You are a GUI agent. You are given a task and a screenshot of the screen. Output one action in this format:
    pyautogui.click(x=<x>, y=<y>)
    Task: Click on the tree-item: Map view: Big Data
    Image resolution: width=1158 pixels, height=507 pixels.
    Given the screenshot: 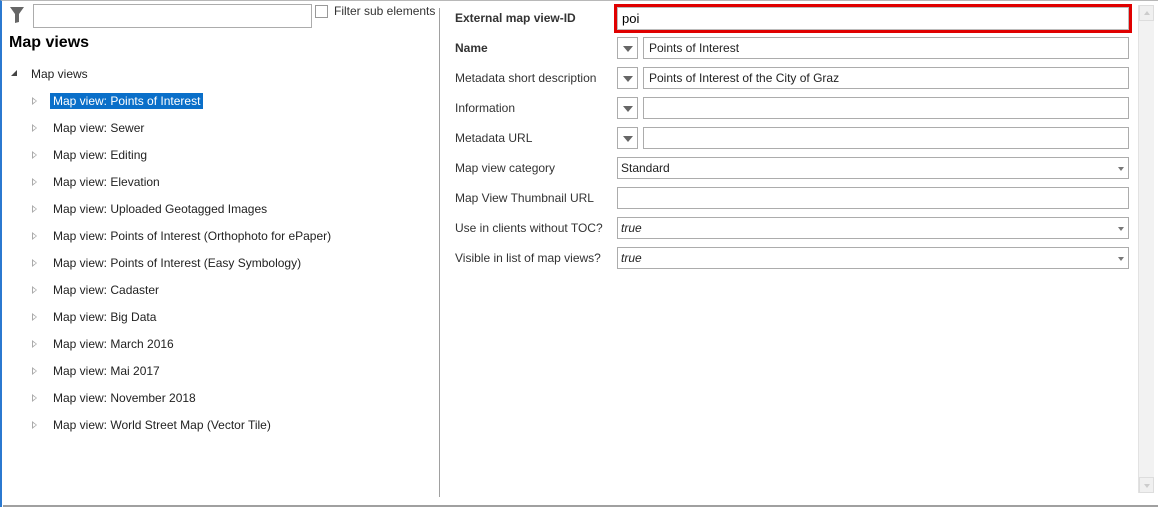 What is the action you would take?
    pyautogui.click(x=95, y=317)
    